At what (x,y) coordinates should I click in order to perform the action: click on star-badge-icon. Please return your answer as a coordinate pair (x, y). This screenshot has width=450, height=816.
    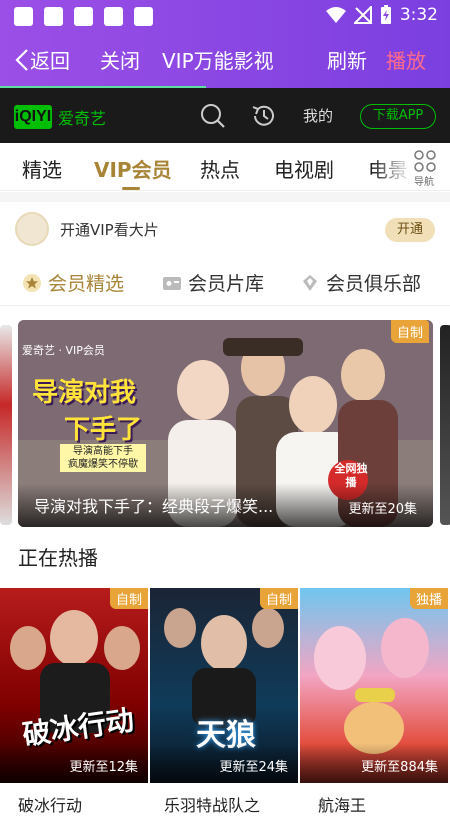
    Looking at the image, I should click on (32, 282).